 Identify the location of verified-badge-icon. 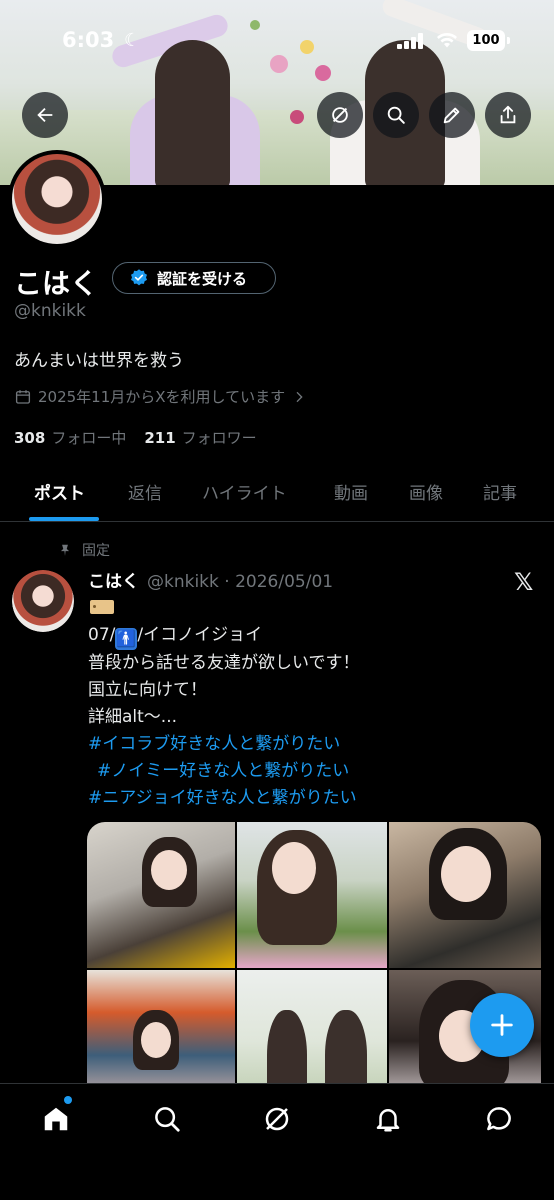
(139, 277).